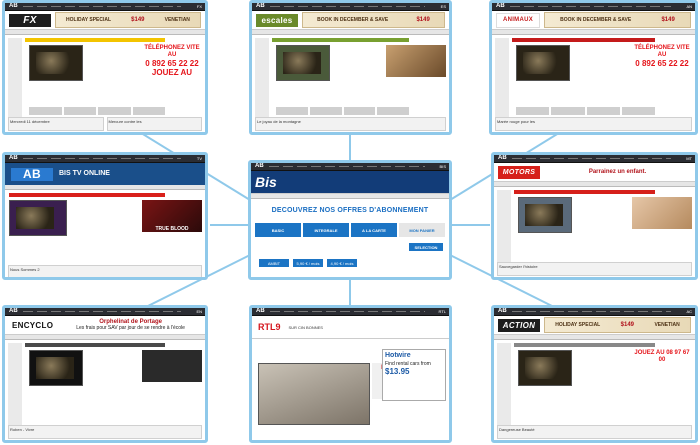 The height and width of the screenshot is (445, 700). Describe the element at coordinates (154, 124) in the screenshot. I see `footer-headline: Mercure contre les` at that location.